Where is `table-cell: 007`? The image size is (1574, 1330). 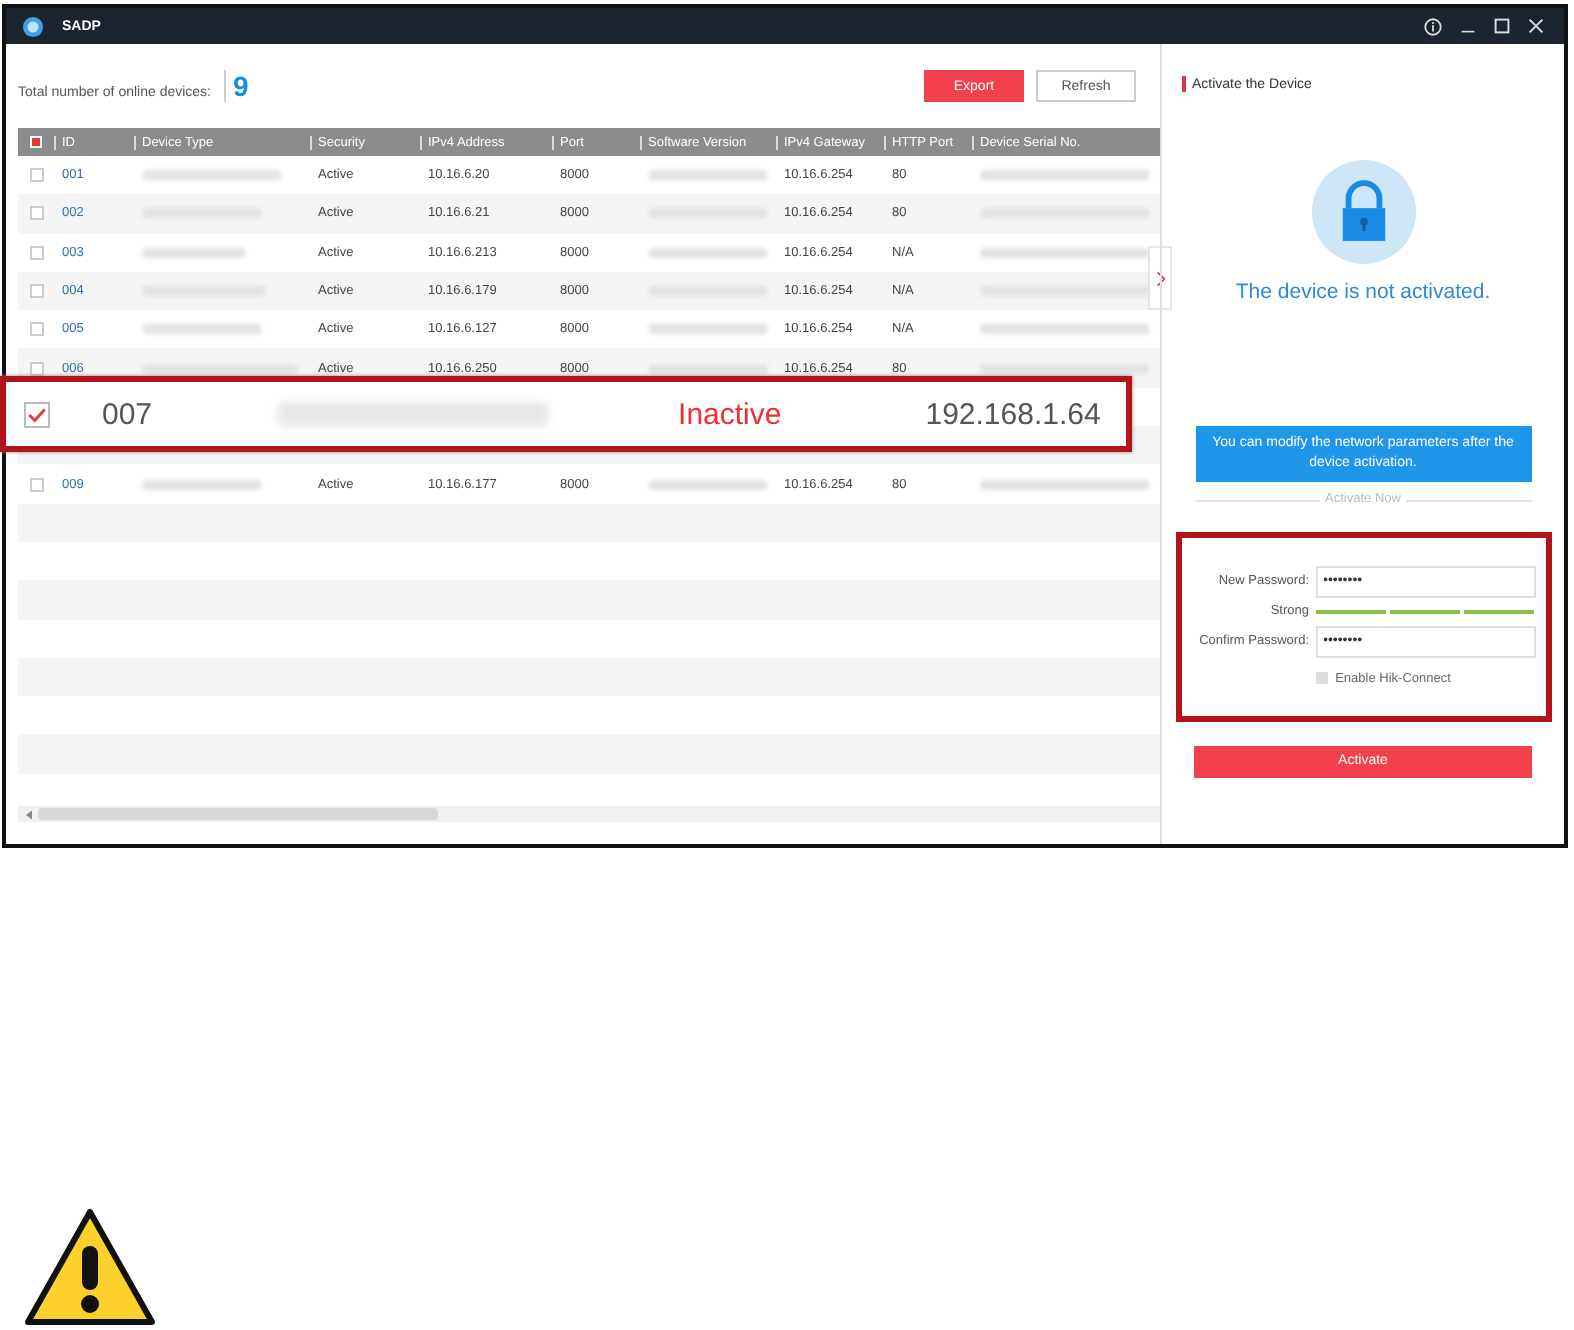
table-cell: 007 is located at coordinates (127, 414).